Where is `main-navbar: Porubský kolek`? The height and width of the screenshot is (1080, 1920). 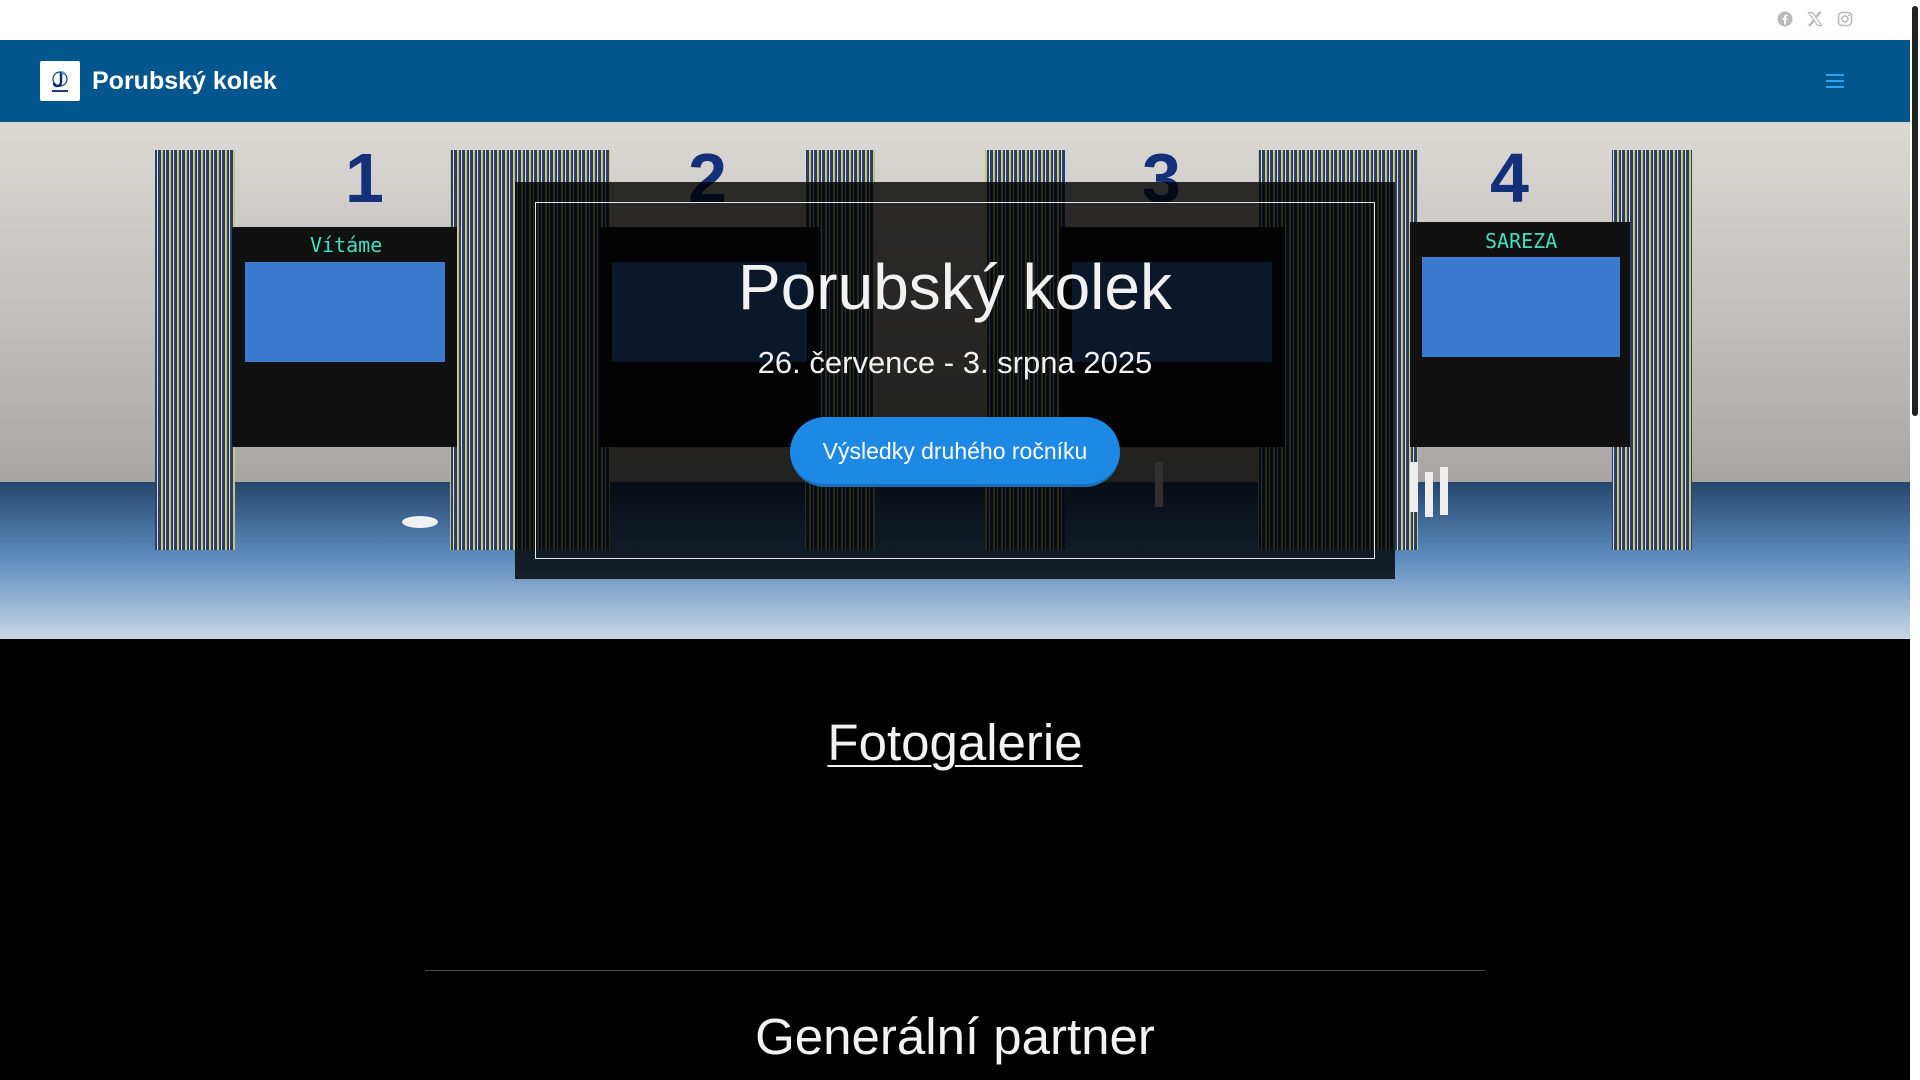 main-navbar: Porubský kolek is located at coordinates (955, 81).